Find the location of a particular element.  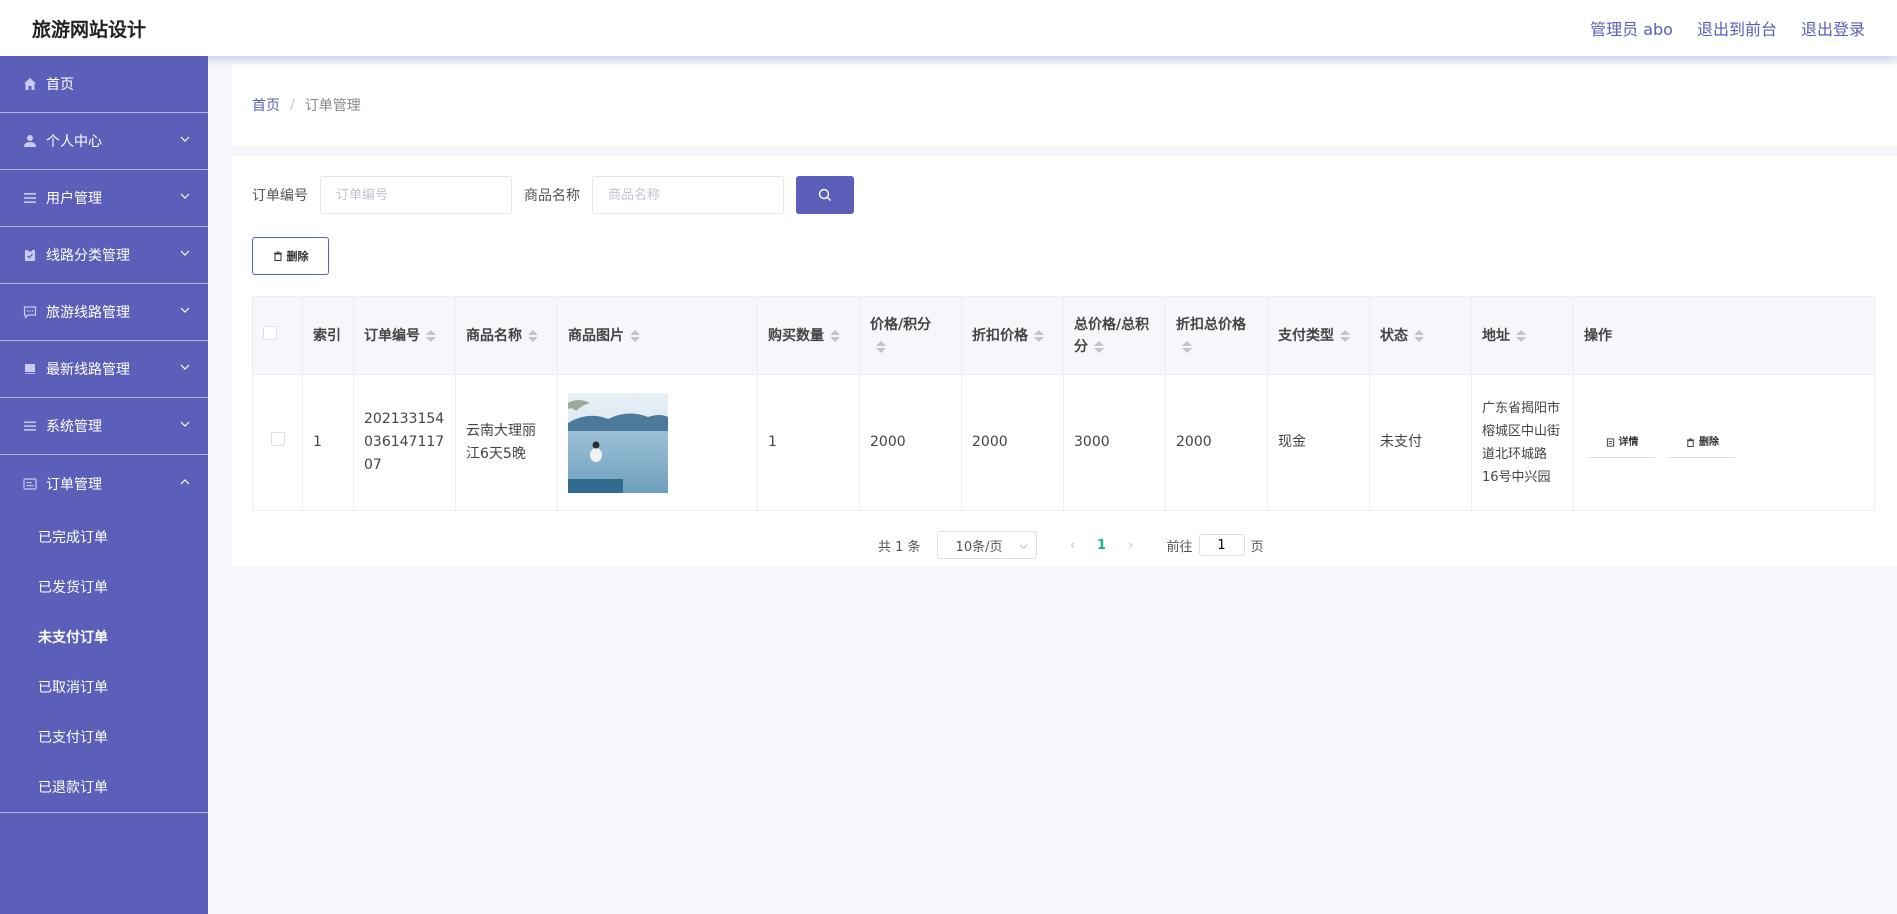

sidebar-item-latest-routes: 最新线路管理 is located at coordinates (104, 369).